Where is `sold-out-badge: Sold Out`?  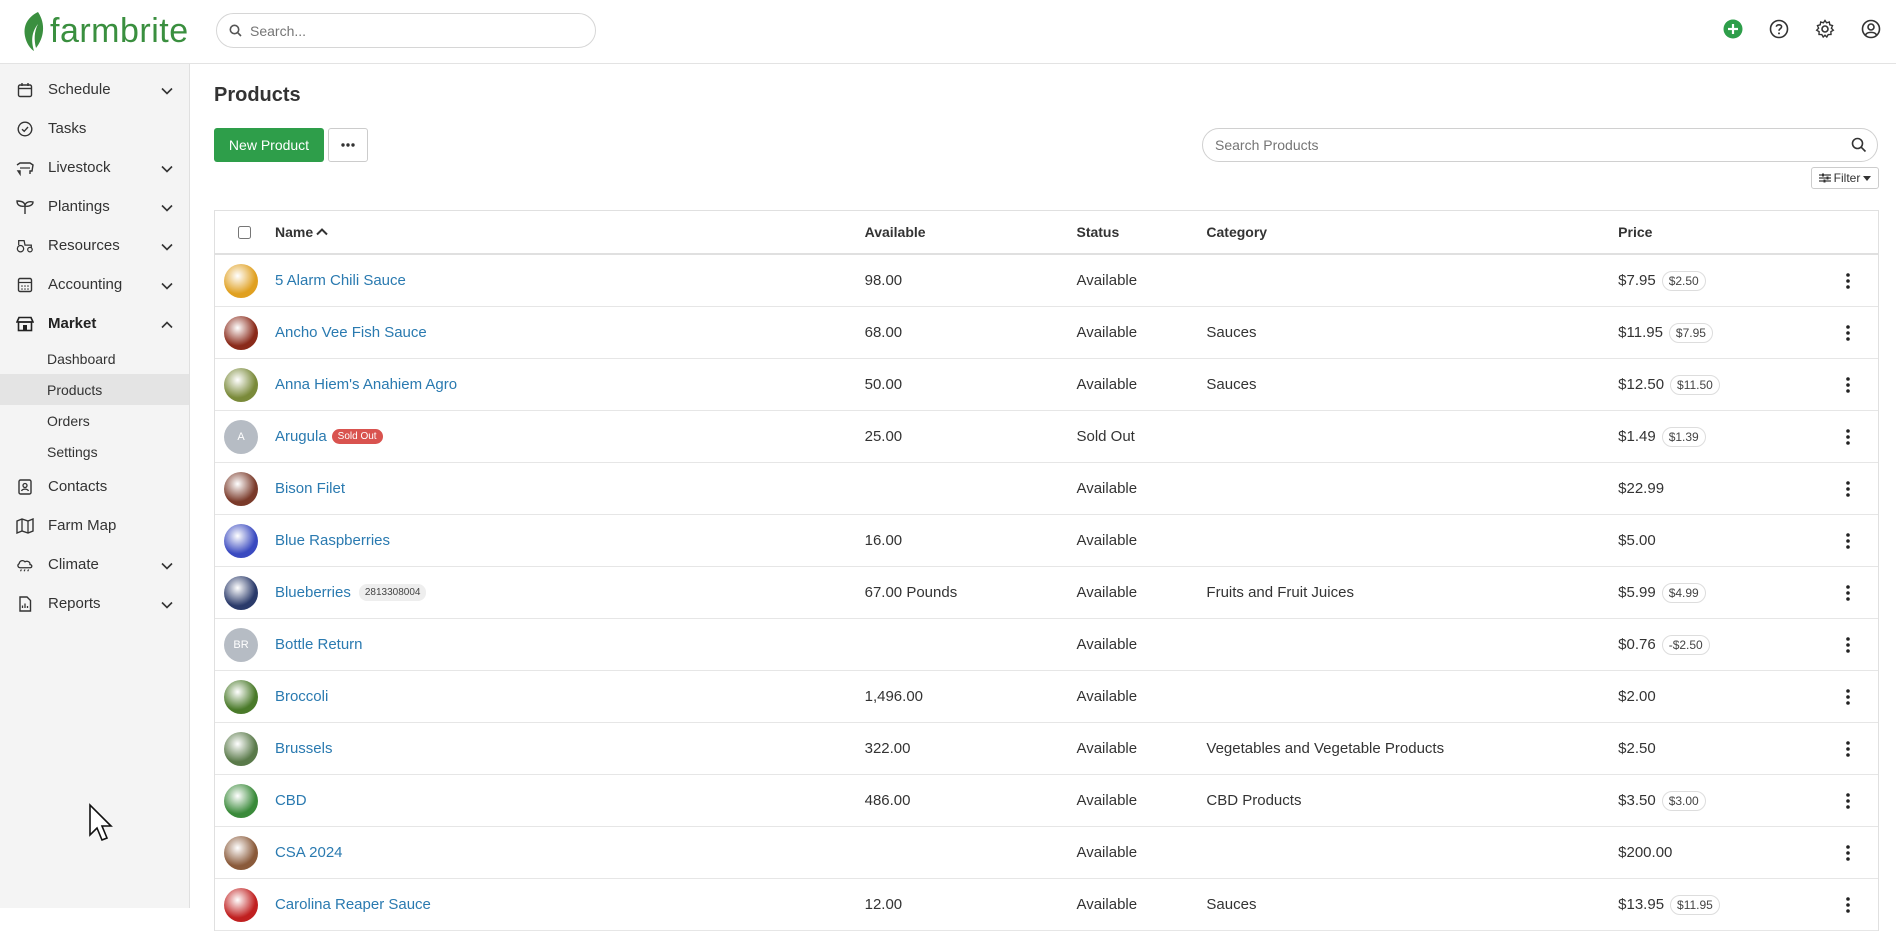
sold-out-badge: Sold Out is located at coordinates (357, 436).